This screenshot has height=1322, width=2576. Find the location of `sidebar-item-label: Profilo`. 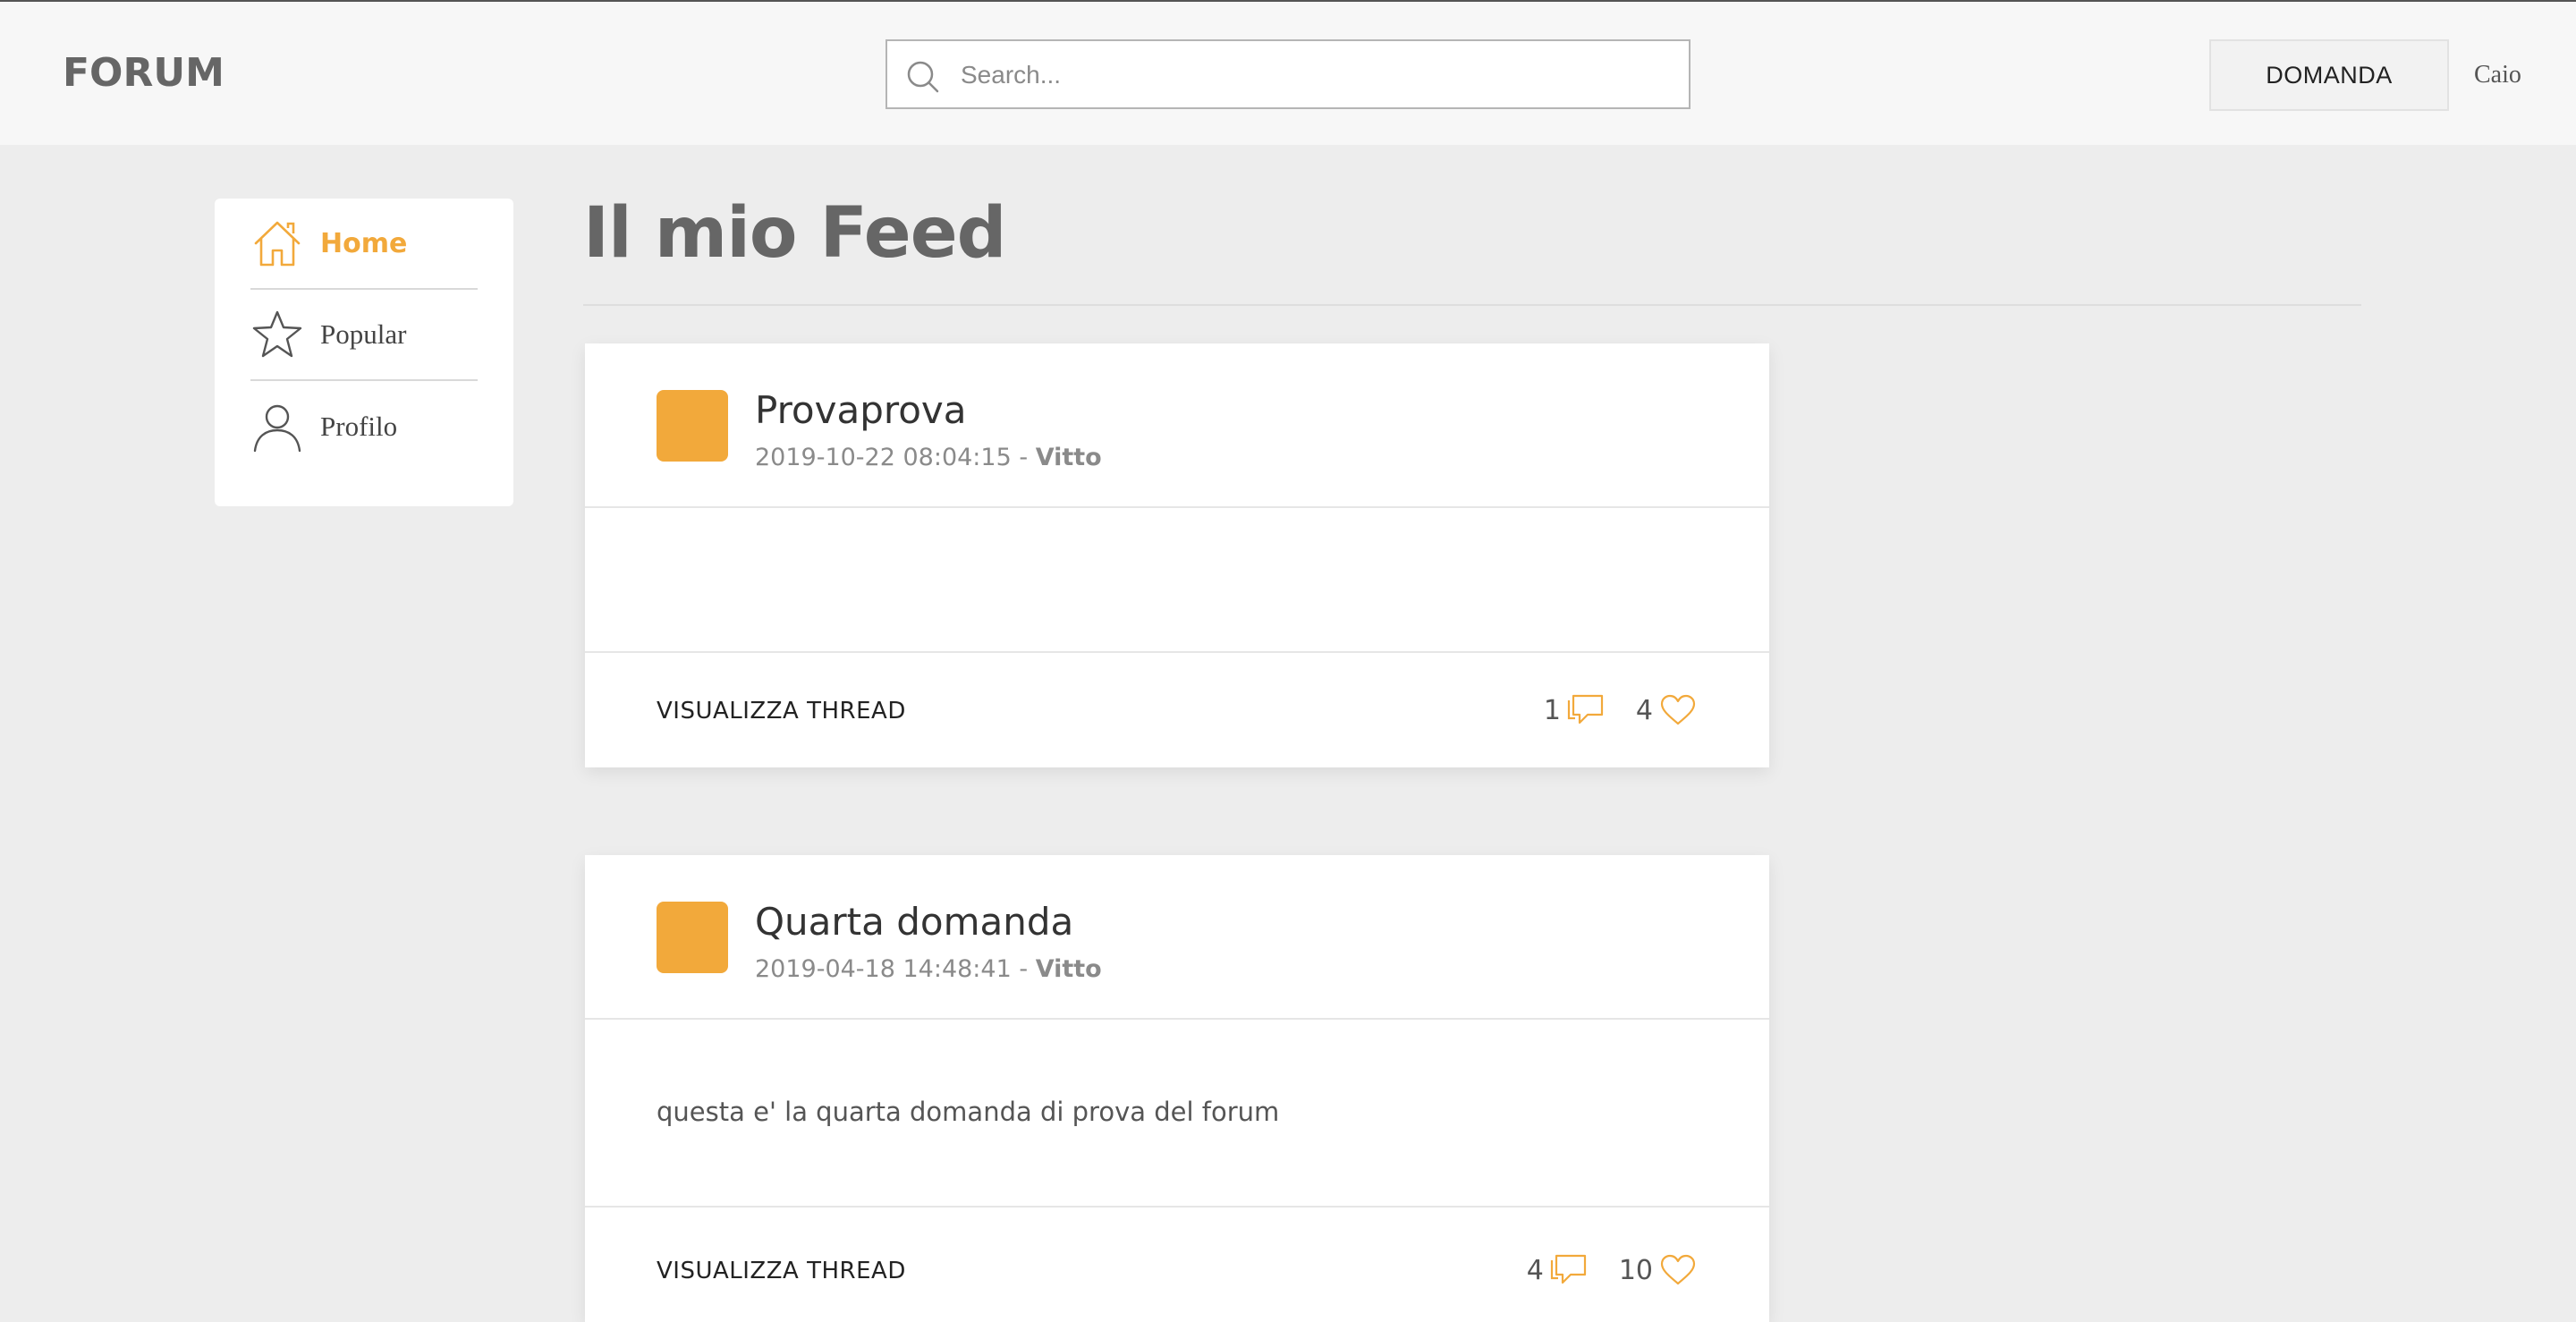

sidebar-item-label: Profilo is located at coordinates (359, 426).